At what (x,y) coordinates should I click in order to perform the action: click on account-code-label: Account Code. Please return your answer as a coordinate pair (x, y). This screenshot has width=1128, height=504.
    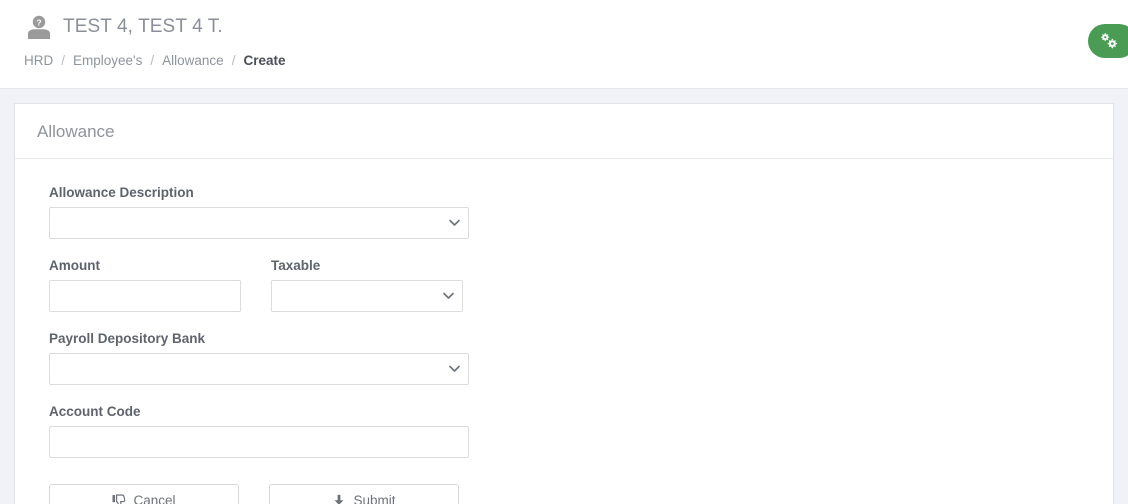
    Looking at the image, I should click on (95, 411).